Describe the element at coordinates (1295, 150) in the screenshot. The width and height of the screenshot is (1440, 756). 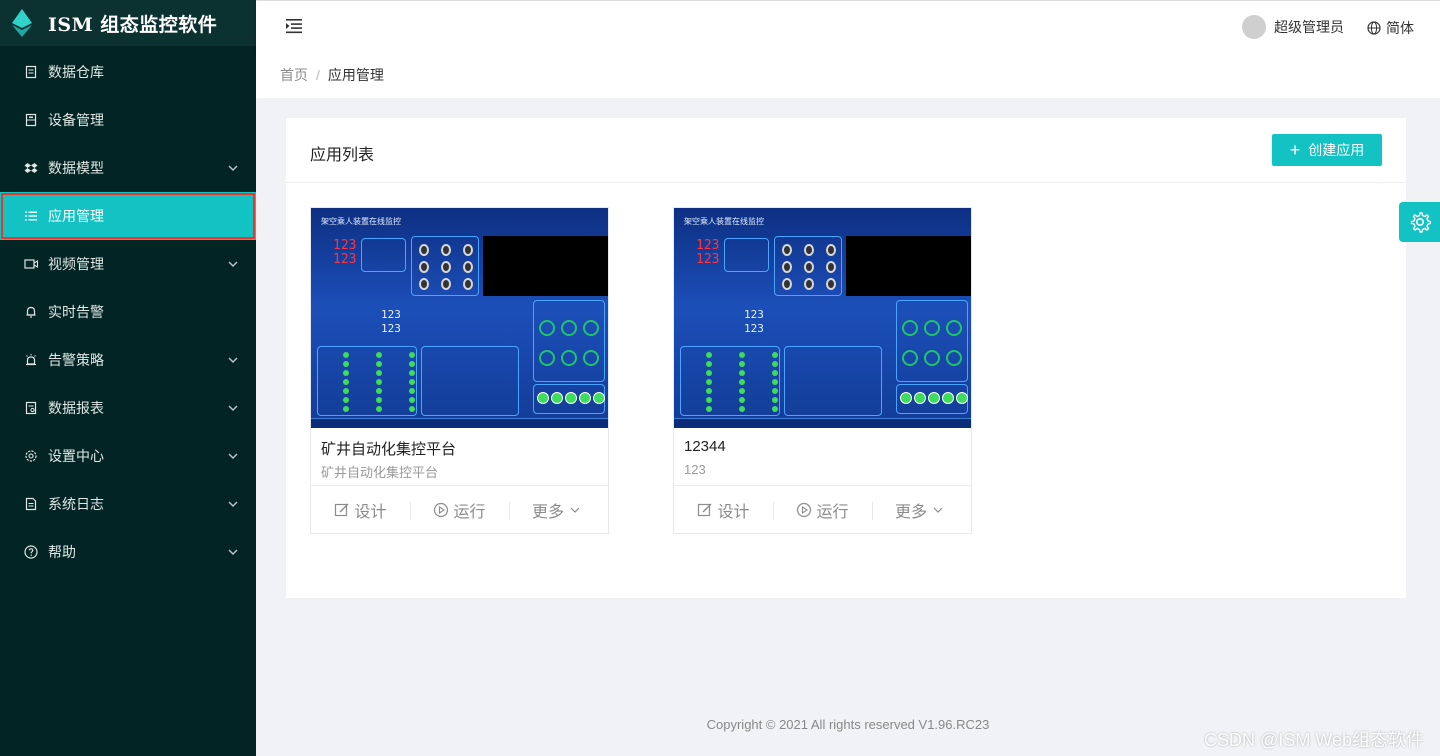
I see `plus-icon: +` at that location.